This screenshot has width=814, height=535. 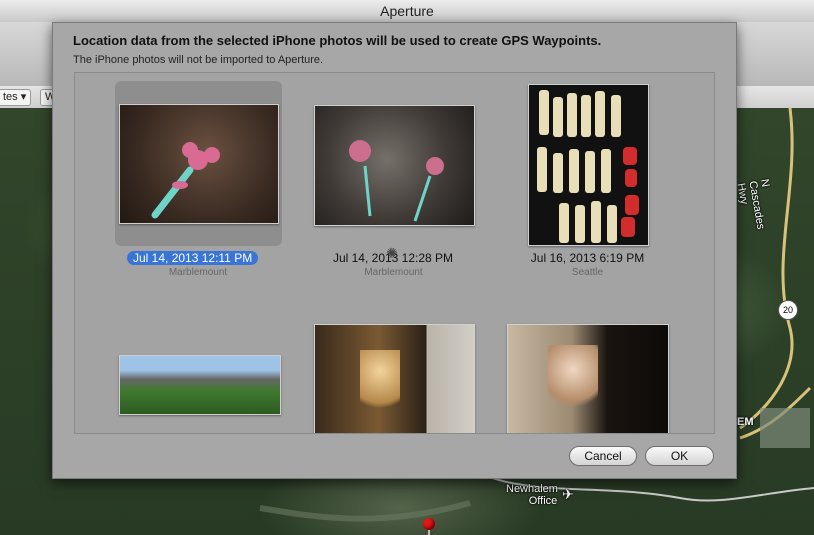 What do you see at coordinates (603, 456) in the screenshot?
I see `cancel-button: Cancel` at bounding box center [603, 456].